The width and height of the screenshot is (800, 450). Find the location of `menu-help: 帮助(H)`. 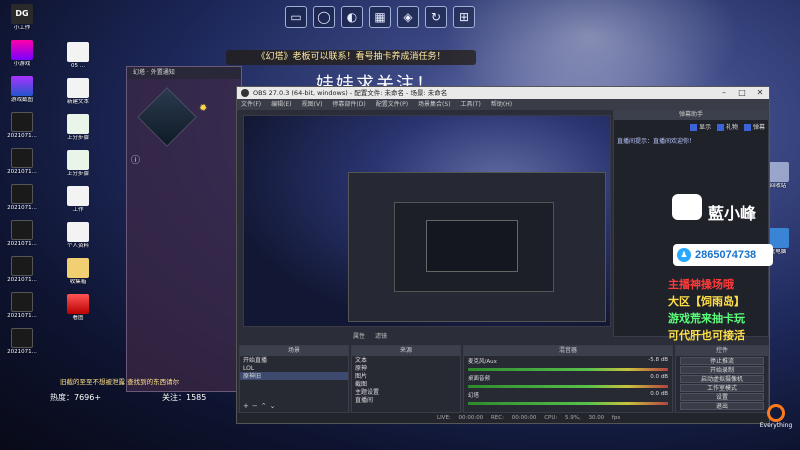

menu-help: 帮助(H) is located at coordinates (501, 104).